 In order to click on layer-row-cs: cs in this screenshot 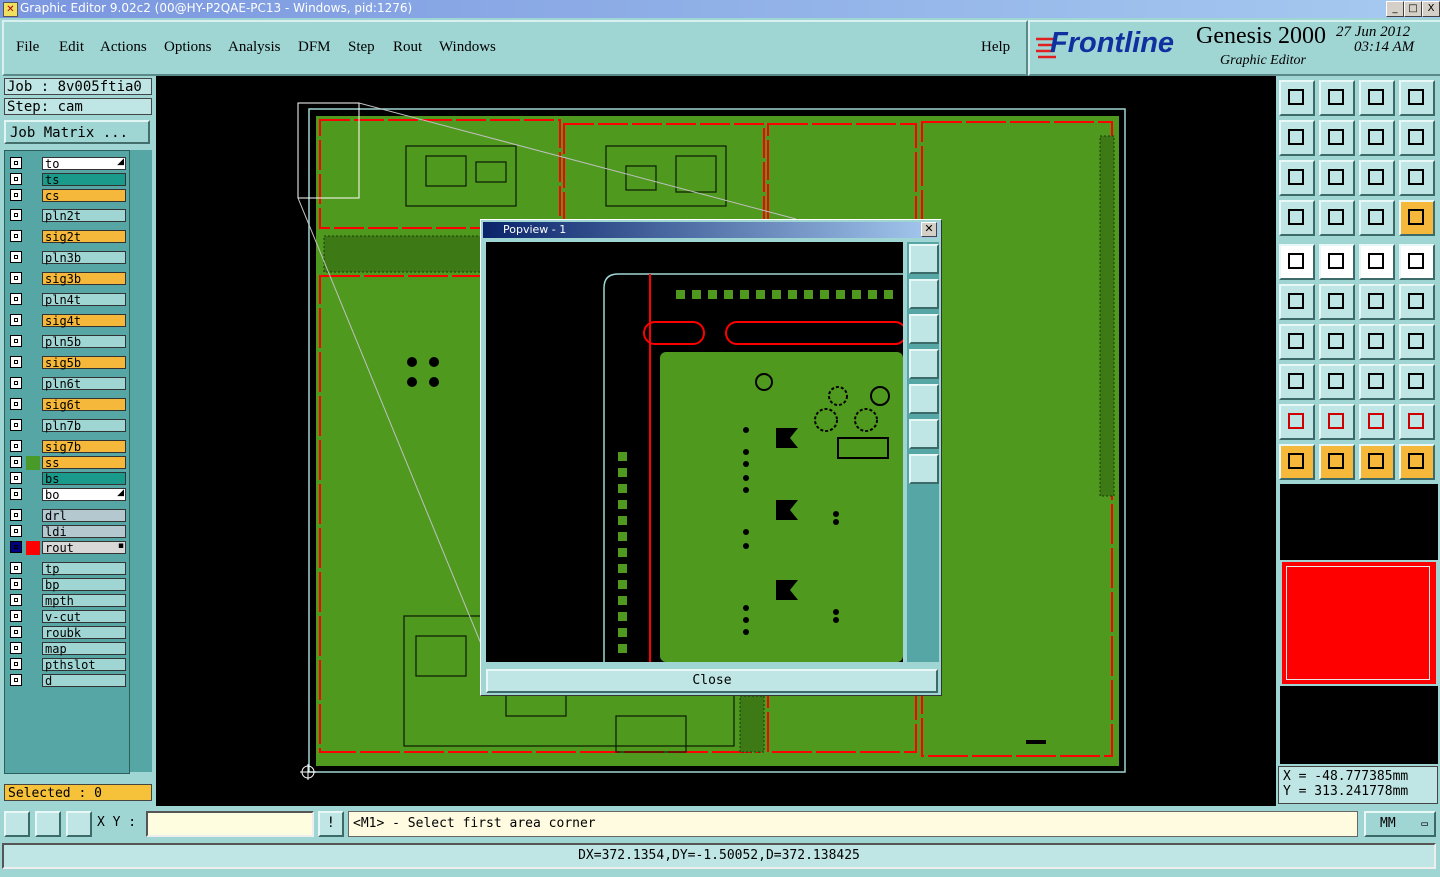, I will do `click(67, 196)`.